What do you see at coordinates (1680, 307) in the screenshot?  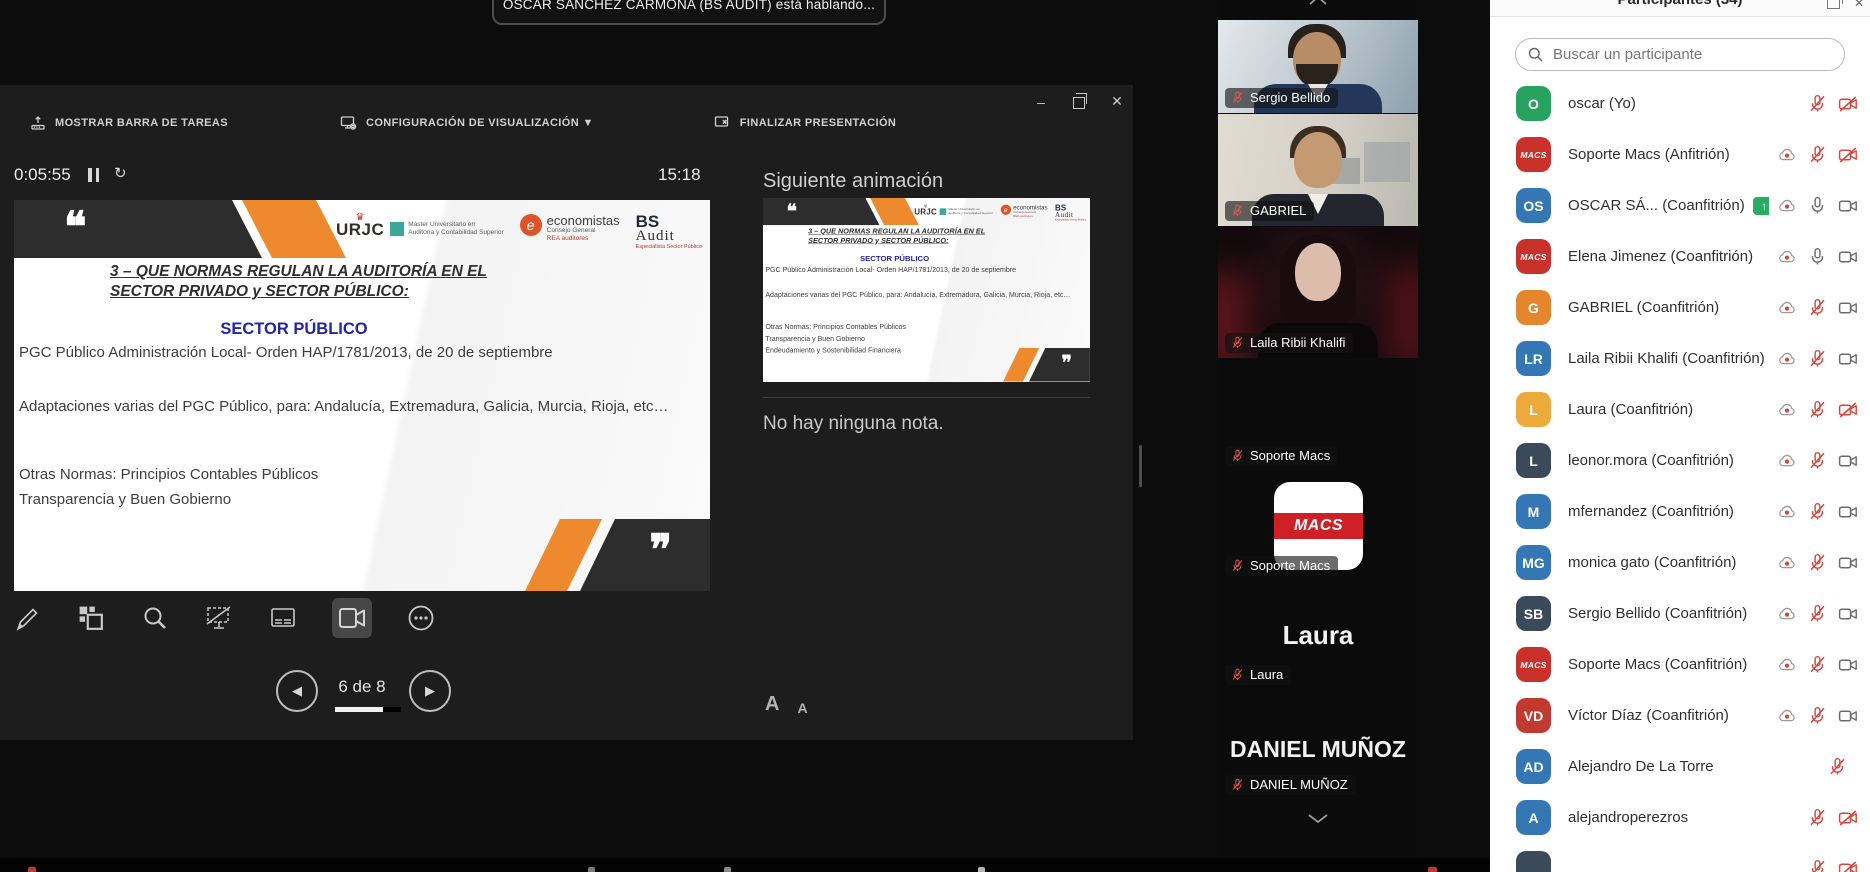 I see `participant-row: G GABRIEL (Coanfitrión) ↑` at bounding box center [1680, 307].